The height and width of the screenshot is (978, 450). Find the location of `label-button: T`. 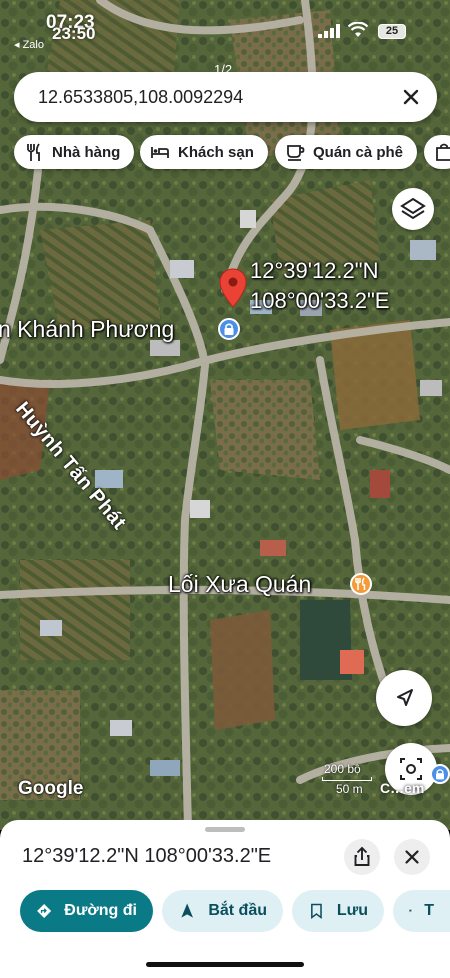

label-button: T is located at coordinates (421, 911).